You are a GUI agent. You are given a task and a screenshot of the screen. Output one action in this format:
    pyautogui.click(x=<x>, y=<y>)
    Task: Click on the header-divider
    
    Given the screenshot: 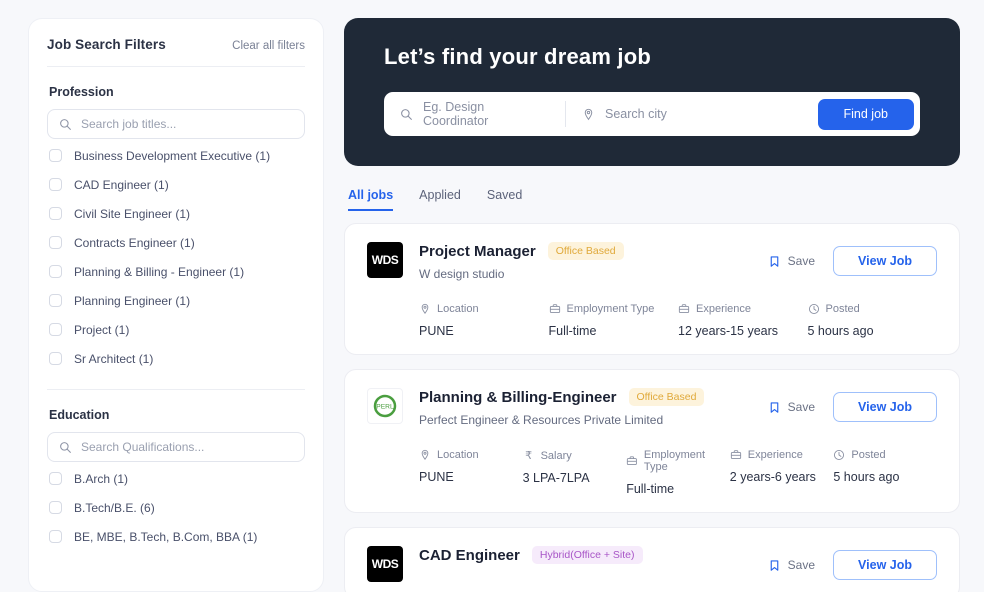 What is the action you would take?
    pyautogui.click(x=176, y=66)
    